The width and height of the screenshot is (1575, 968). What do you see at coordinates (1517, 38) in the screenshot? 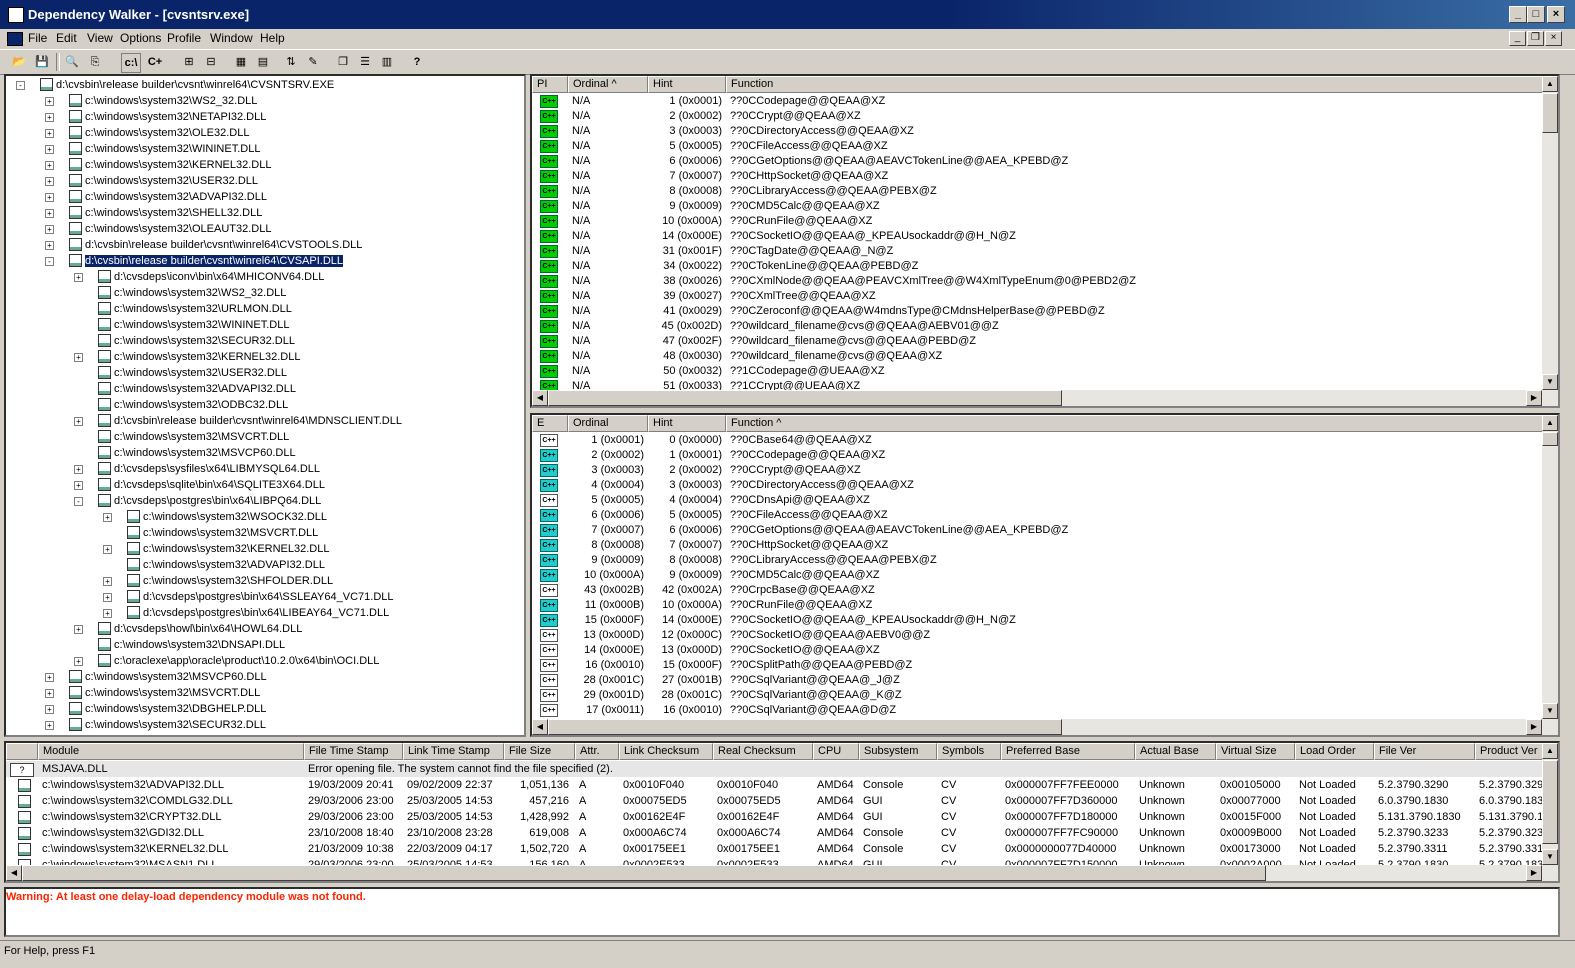
I see `child-minimize-button: _` at bounding box center [1517, 38].